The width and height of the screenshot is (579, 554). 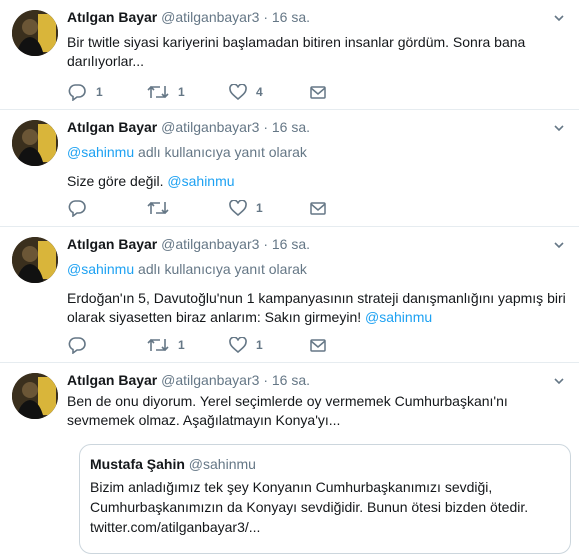 I want to click on reply-button: 1, so click(x=85, y=92).